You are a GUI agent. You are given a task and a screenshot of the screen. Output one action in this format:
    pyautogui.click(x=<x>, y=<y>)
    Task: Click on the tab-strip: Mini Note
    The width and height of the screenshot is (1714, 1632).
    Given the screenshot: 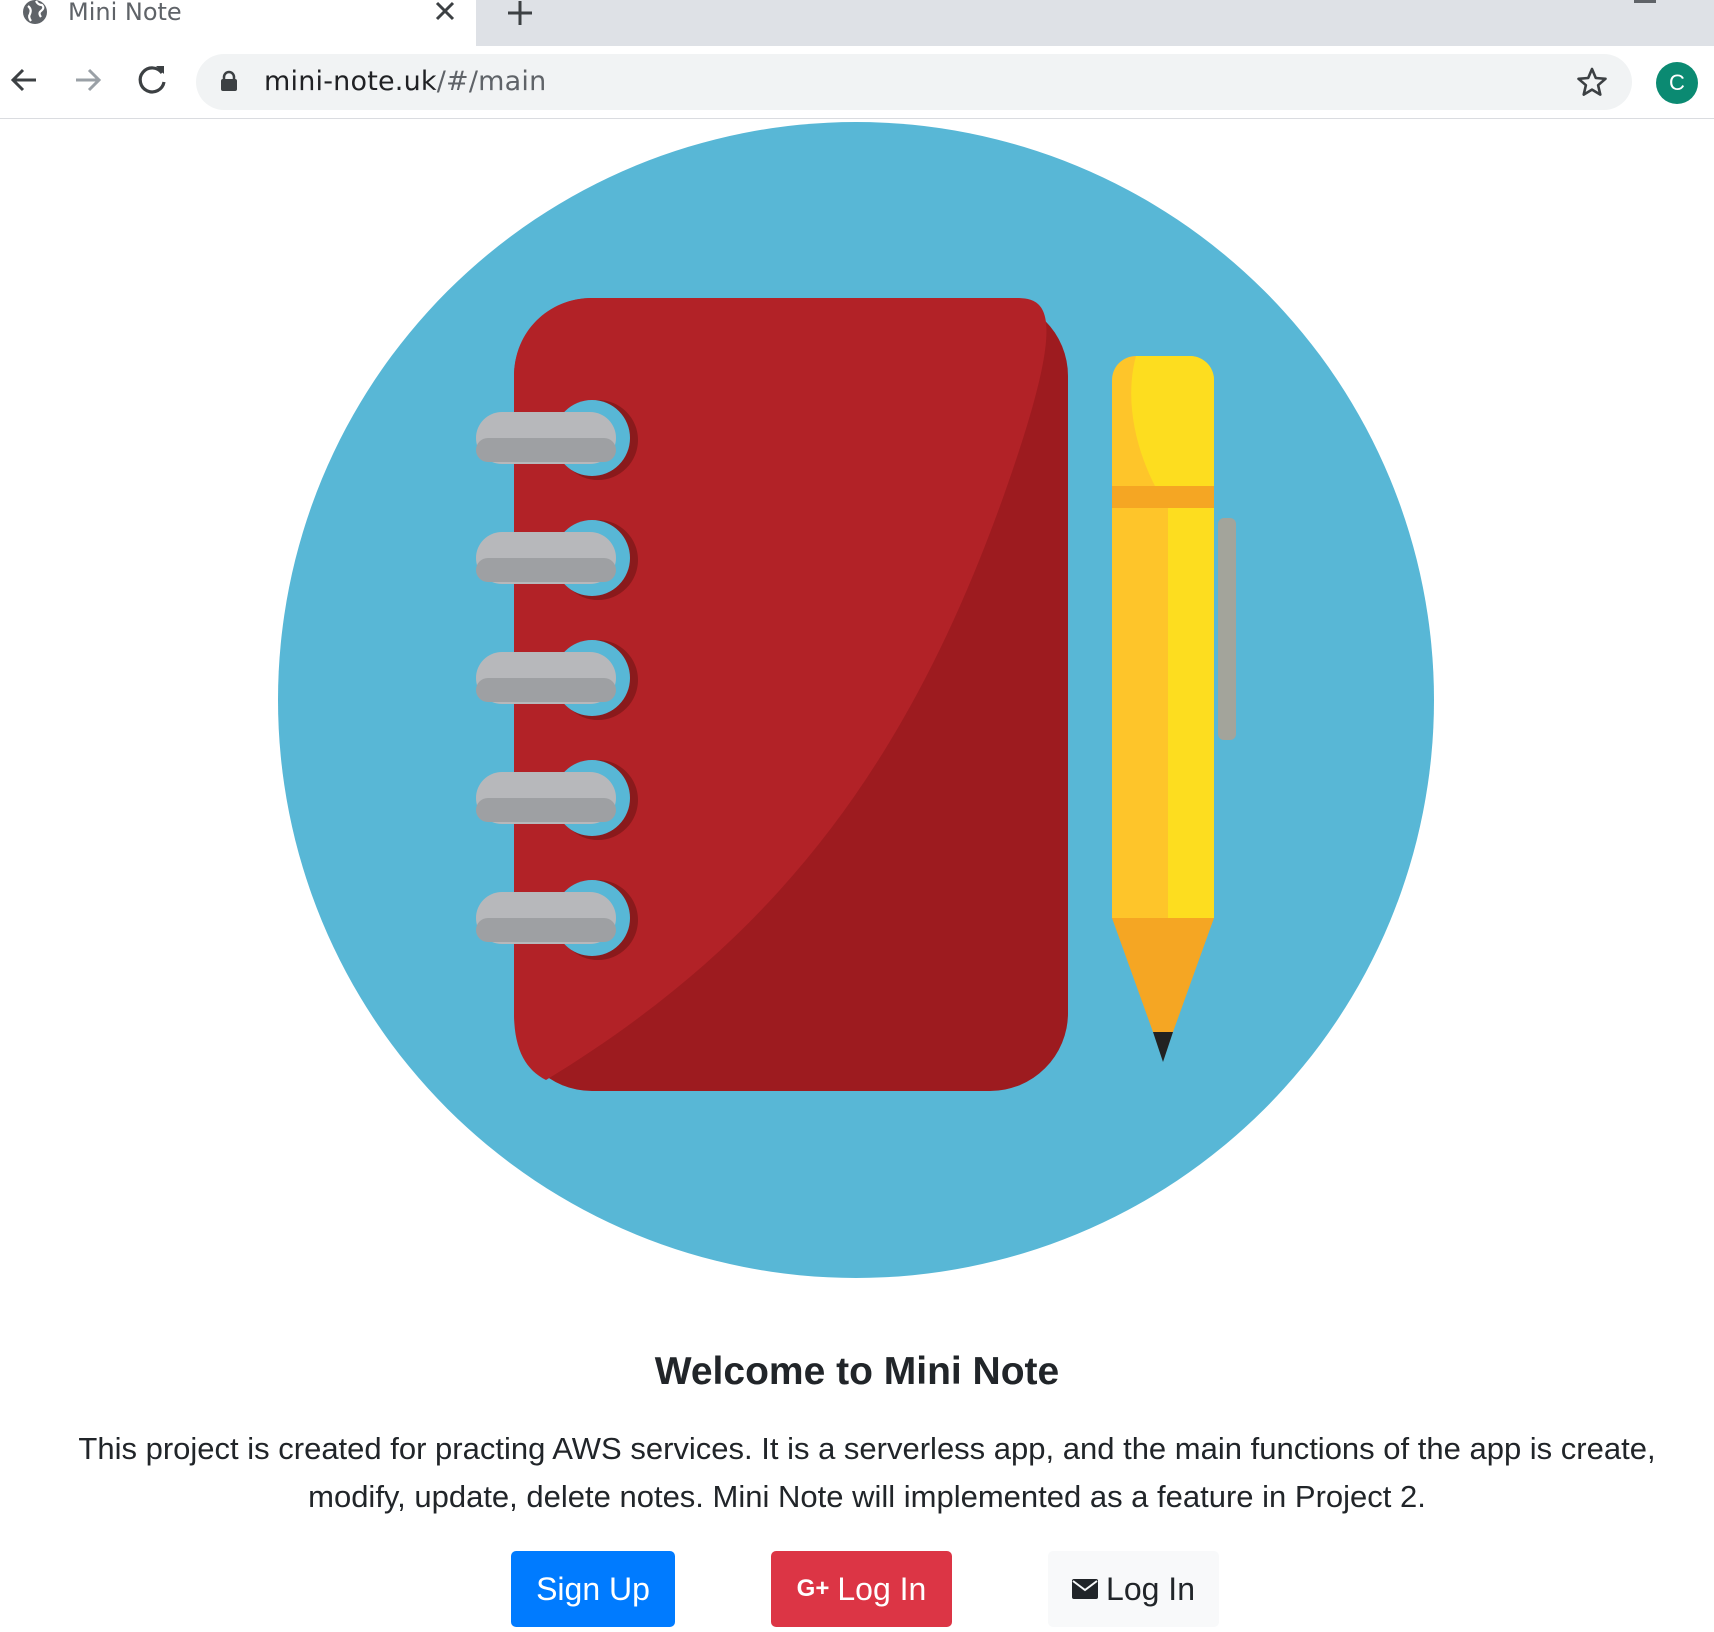 What is the action you would take?
    pyautogui.click(x=857, y=23)
    